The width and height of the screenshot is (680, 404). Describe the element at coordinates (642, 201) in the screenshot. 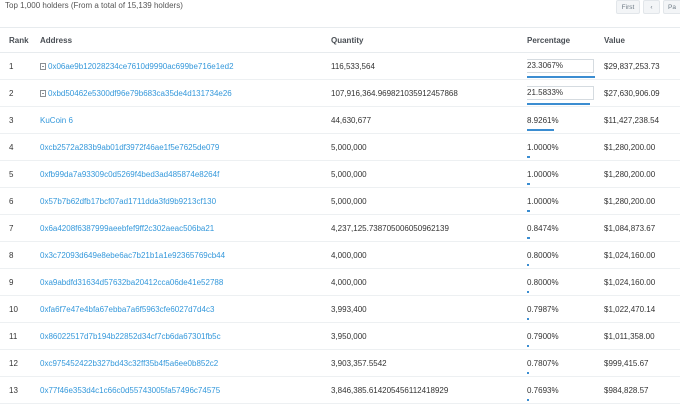

I see `value-cell: $1,280,200.00` at that location.